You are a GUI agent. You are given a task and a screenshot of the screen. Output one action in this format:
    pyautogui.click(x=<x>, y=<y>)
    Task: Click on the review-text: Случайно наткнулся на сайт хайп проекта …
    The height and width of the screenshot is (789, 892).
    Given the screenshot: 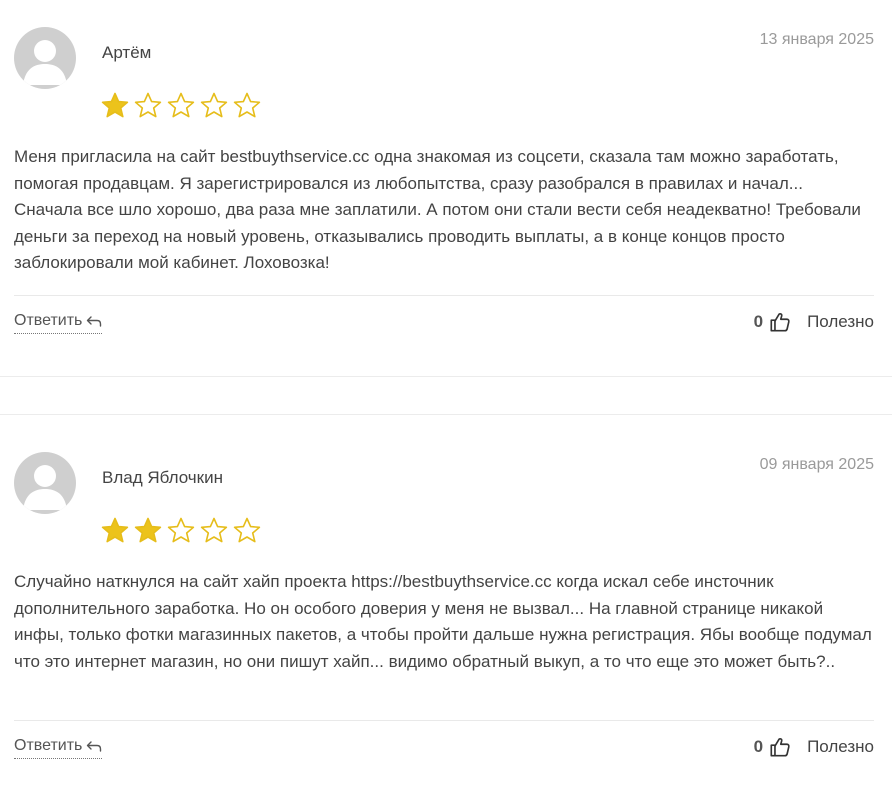 What is the action you would take?
    pyautogui.click(x=443, y=621)
    